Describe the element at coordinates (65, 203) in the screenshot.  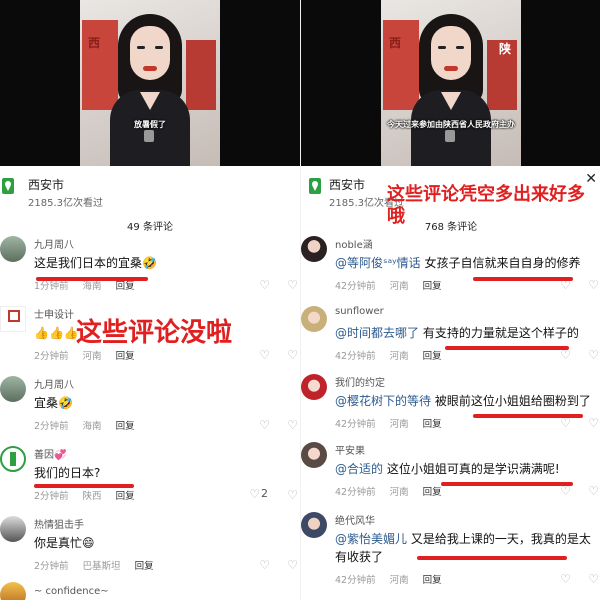
I see `location-views: 2185.3亿次看过` at that location.